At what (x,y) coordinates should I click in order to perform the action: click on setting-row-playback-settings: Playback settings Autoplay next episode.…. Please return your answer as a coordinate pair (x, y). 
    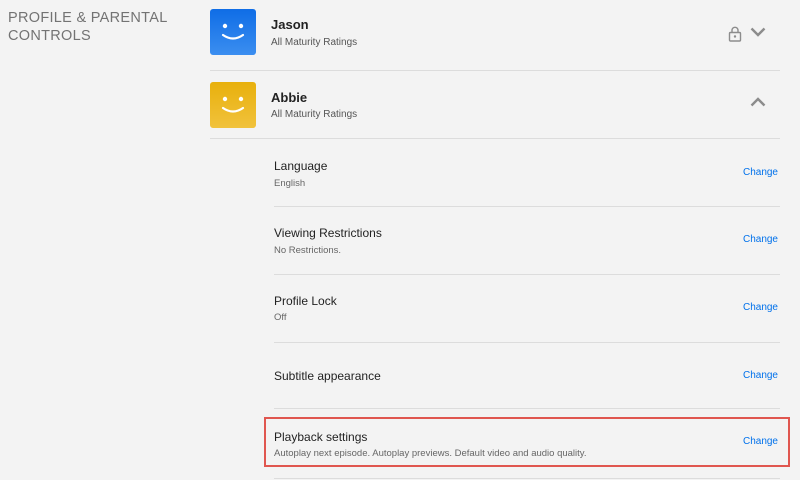
    Looking at the image, I should click on (527, 443).